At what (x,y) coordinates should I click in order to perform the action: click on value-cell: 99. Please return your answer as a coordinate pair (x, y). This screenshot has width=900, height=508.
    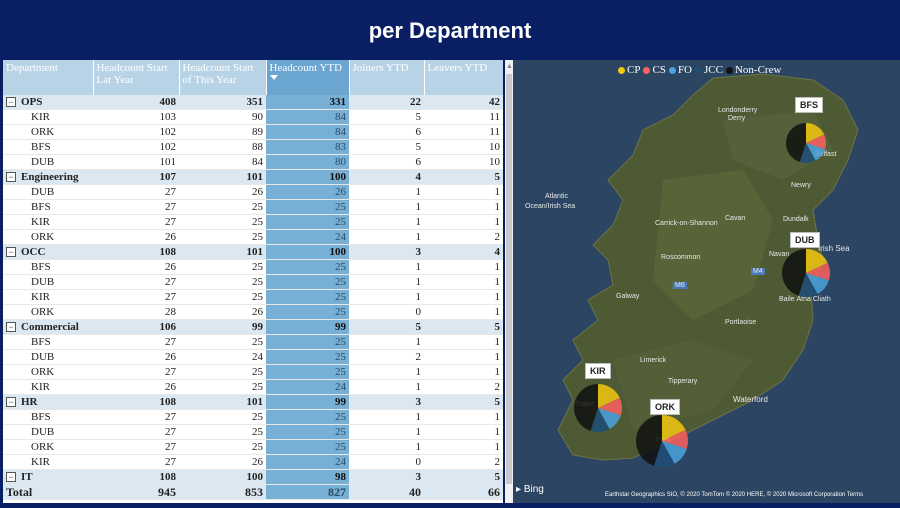
    Looking at the image, I should click on (307, 402).